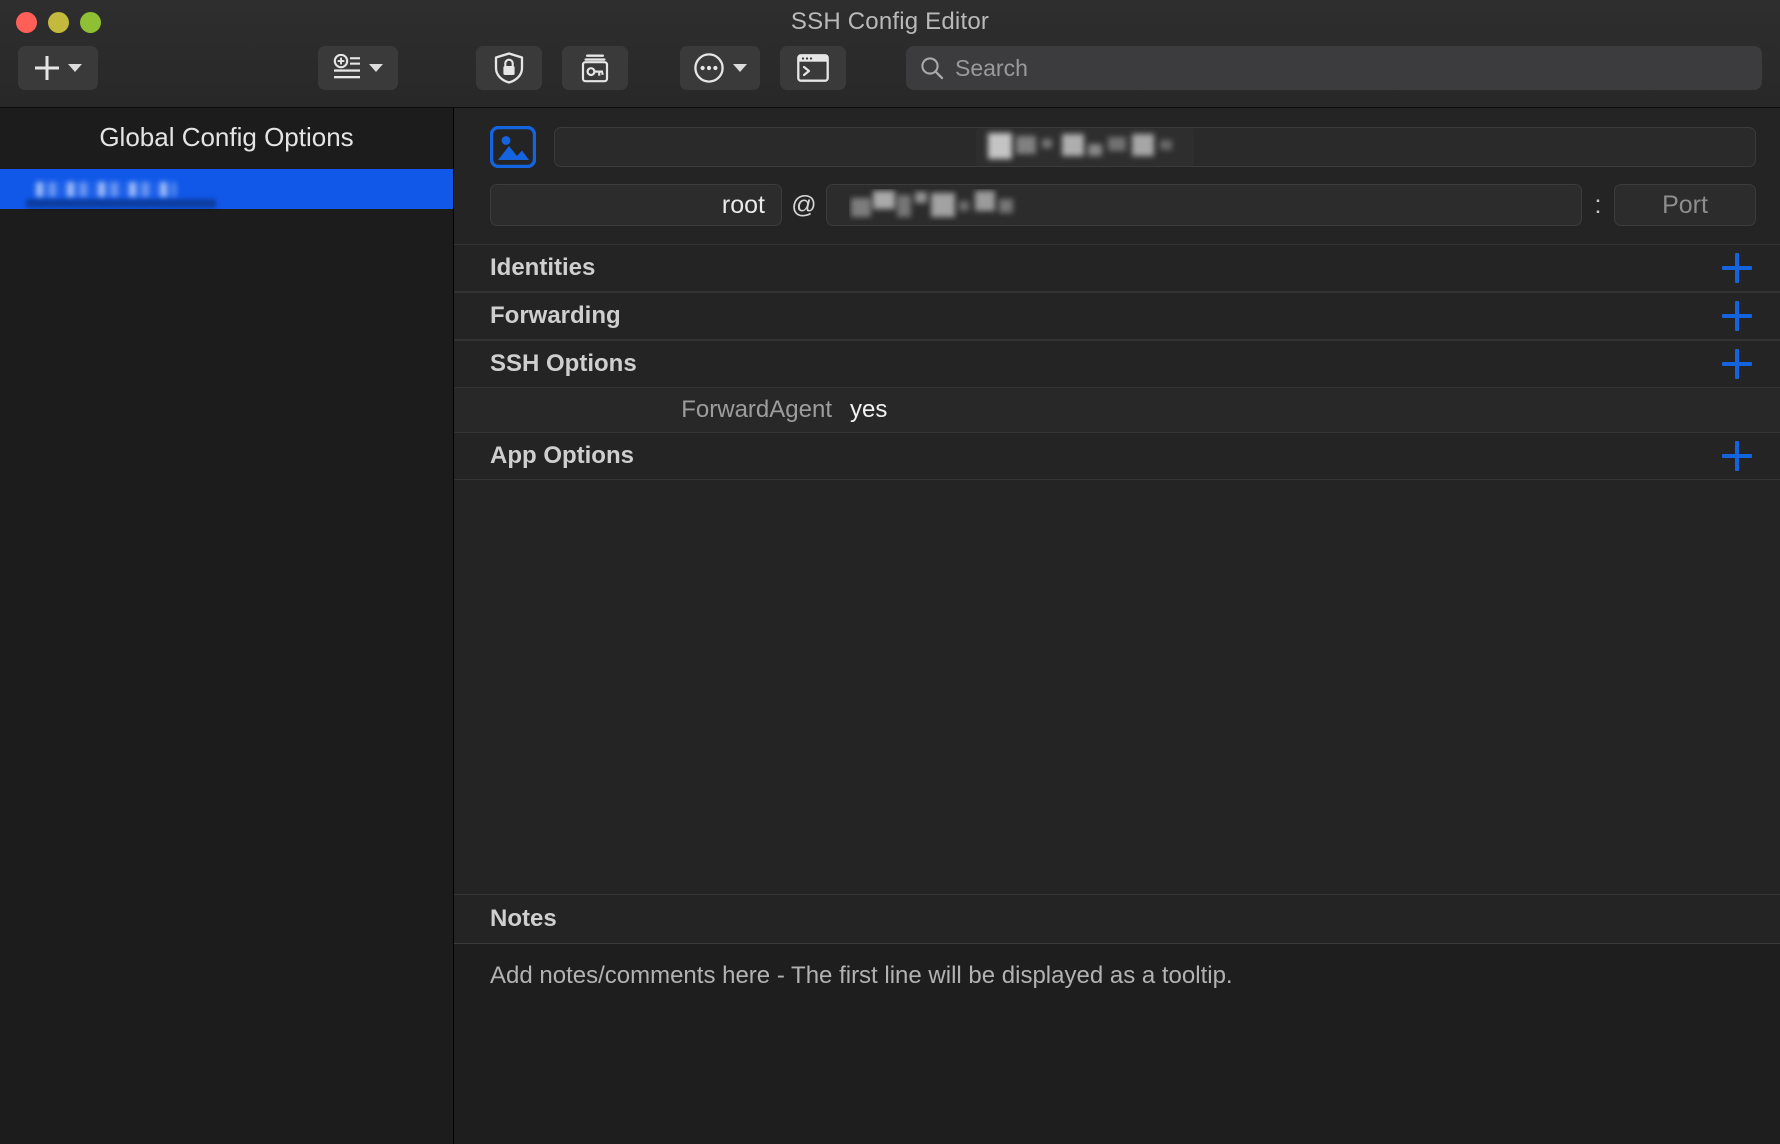 This screenshot has width=1780, height=1144. Describe the element at coordinates (1117, 919) in the screenshot. I see `notes-header: Notes` at that location.